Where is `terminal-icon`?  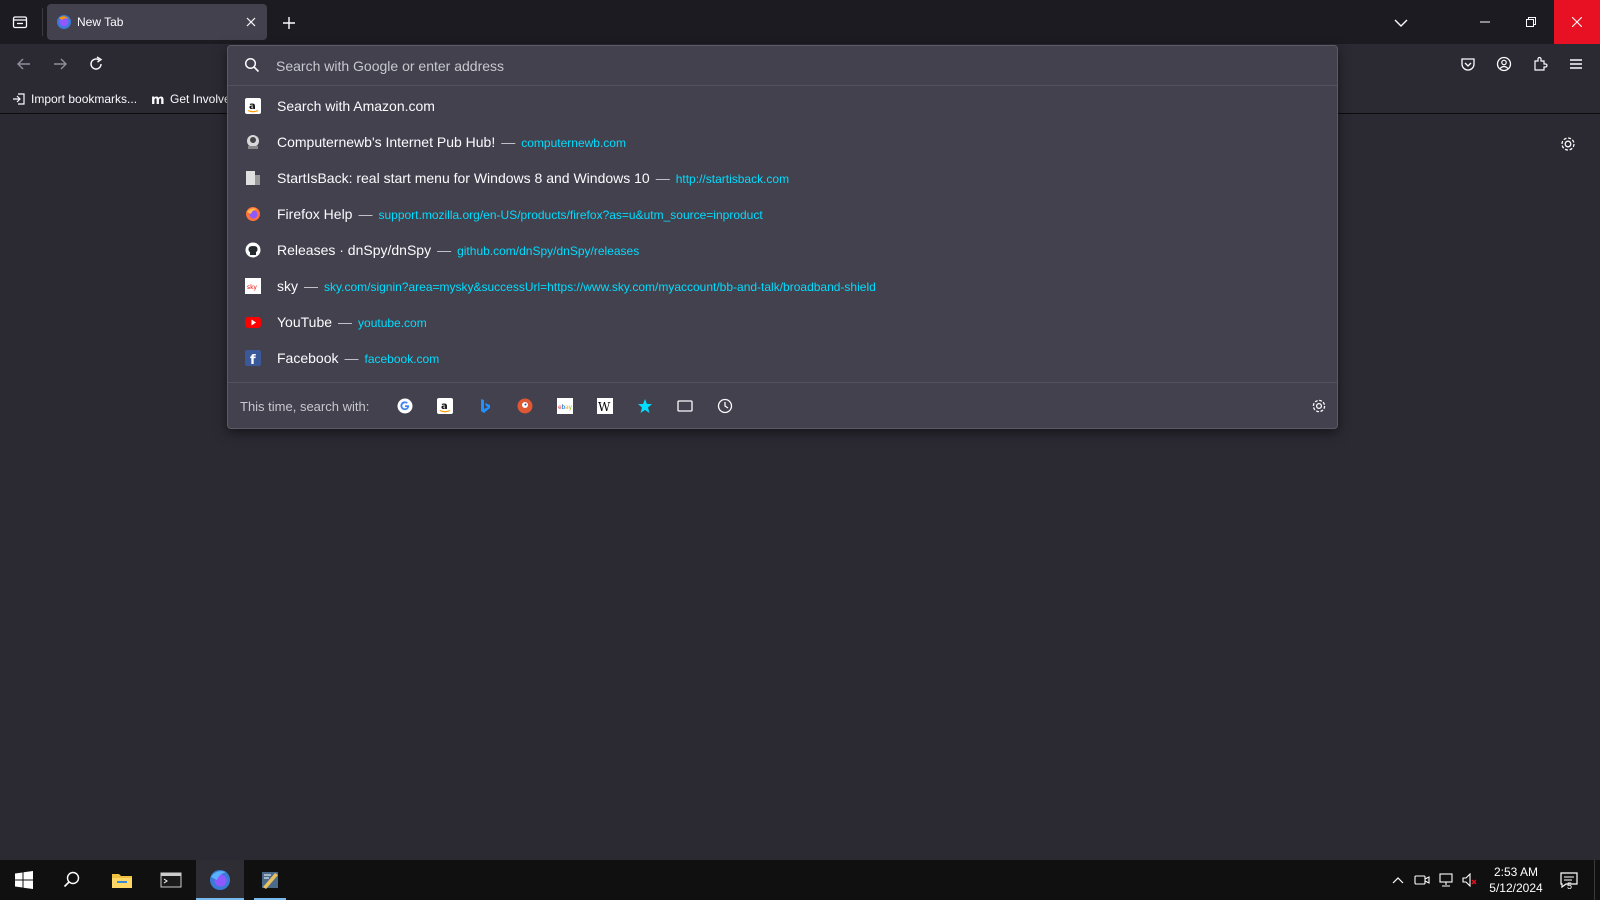
terminal-icon is located at coordinates (171, 880).